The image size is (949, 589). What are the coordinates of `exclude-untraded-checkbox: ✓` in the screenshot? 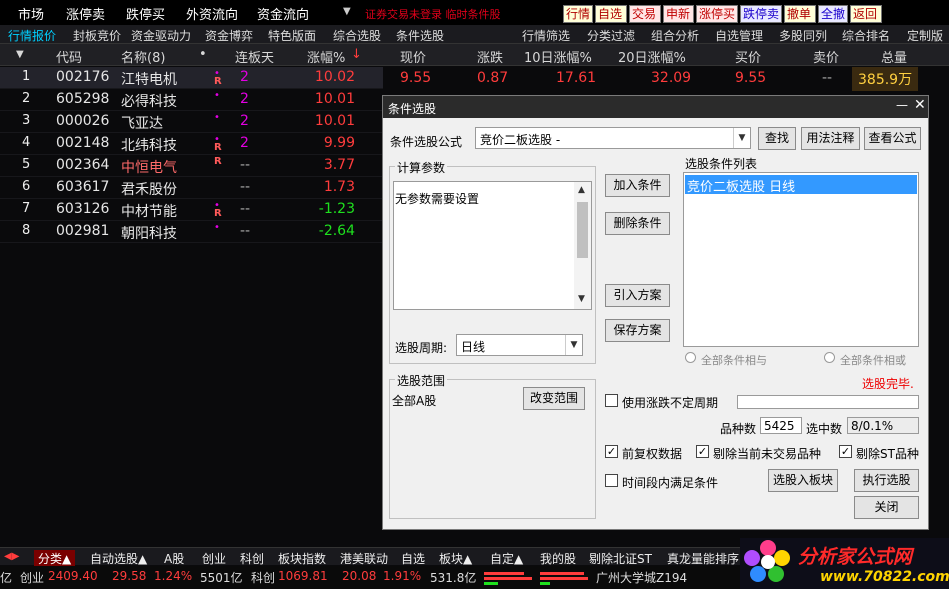 It's located at (702, 451).